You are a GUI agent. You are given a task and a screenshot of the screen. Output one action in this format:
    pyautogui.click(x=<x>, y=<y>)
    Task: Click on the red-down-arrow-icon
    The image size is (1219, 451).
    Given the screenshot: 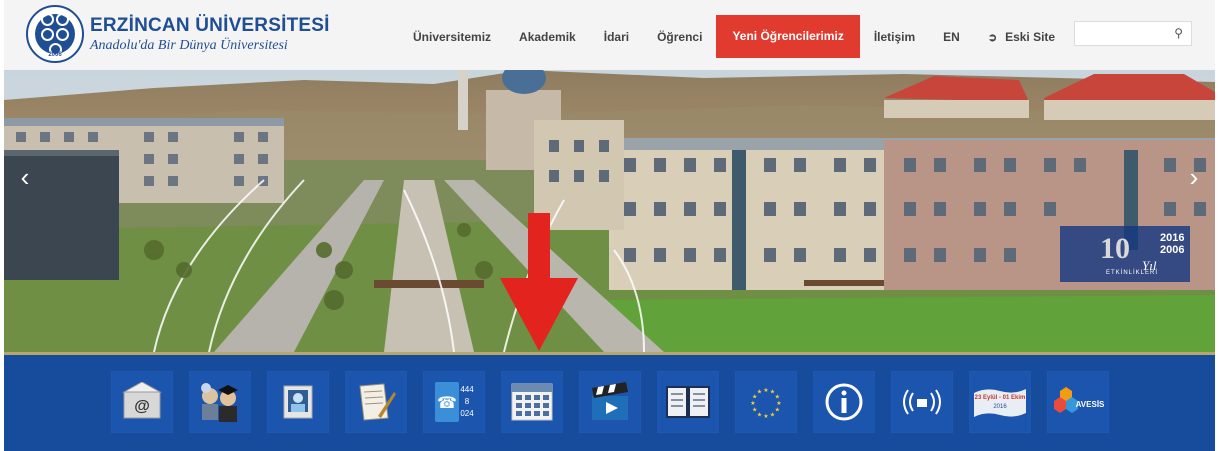 What is the action you would take?
    pyautogui.click(x=539, y=282)
    